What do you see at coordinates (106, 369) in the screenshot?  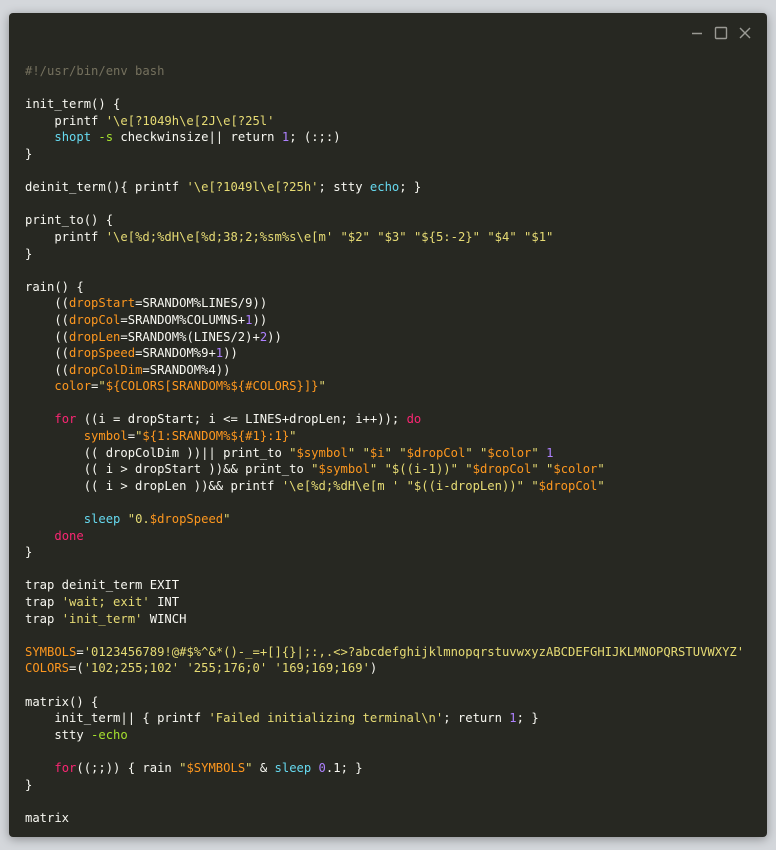 I see `code-token-var: dropColDim` at bounding box center [106, 369].